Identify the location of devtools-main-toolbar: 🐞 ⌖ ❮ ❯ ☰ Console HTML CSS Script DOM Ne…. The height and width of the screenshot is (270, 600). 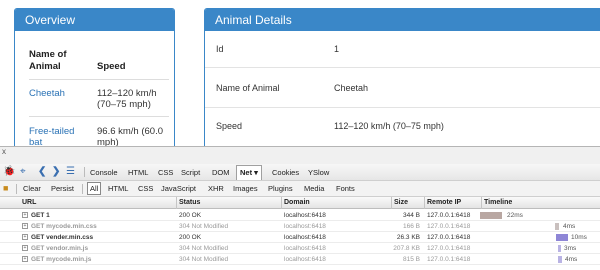
(300, 172).